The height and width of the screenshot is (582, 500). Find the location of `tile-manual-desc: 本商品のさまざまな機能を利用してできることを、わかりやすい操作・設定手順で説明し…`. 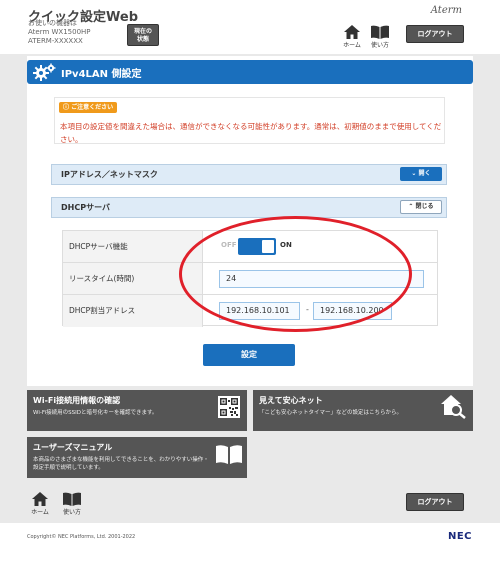

tile-manual-desc: 本商品のさまざまな機能を利用してできることを、わかりやすい操作・設定手順で説明し… is located at coordinates (121, 464).